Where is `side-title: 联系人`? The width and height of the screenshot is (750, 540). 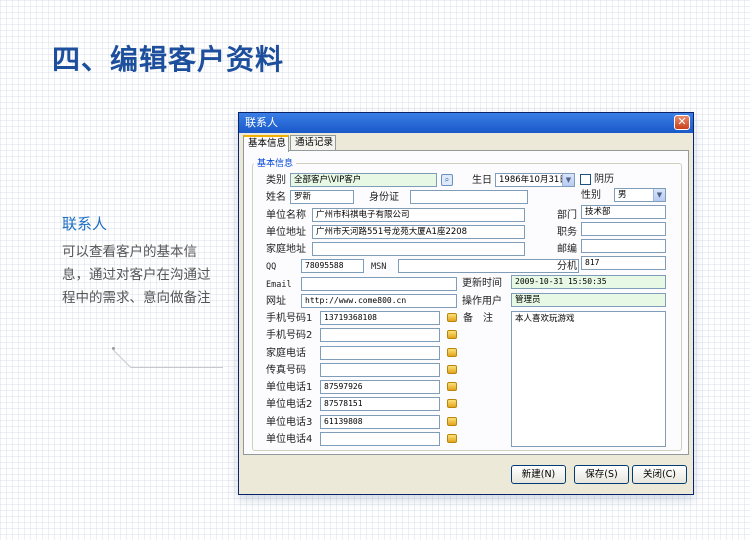
side-title: 联系人 is located at coordinates (85, 224).